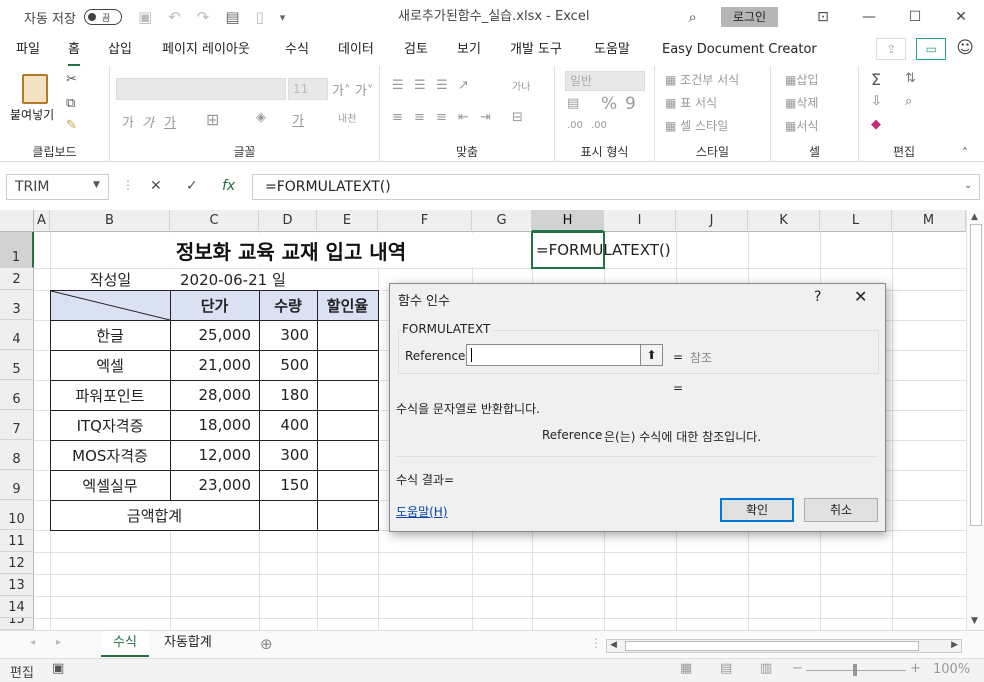  What do you see at coordinates (613, 645) in the screenshot?
I see `scroll-left-icon: ◀` at bounding box center [613, 645].